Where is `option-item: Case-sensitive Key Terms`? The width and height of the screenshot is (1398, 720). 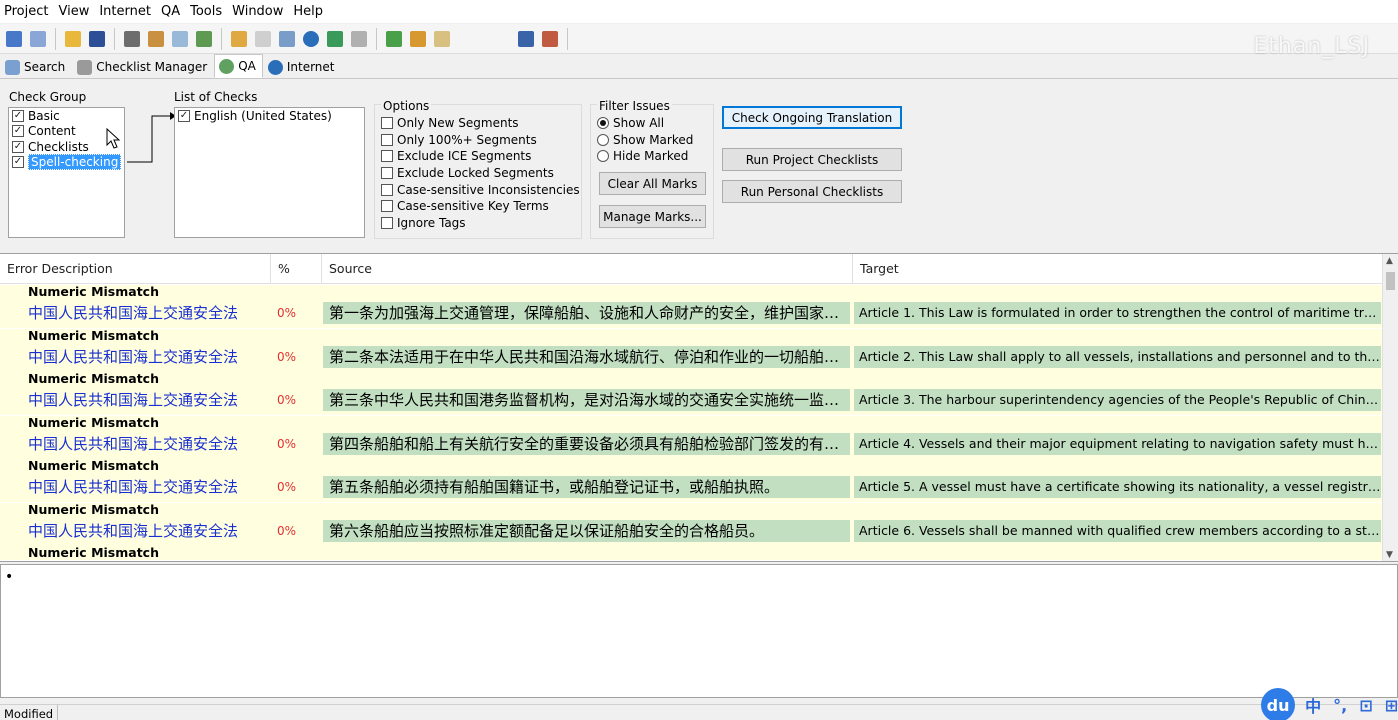
option-item: Case-sensitive Key Terms is located at coordinates (478, 206).